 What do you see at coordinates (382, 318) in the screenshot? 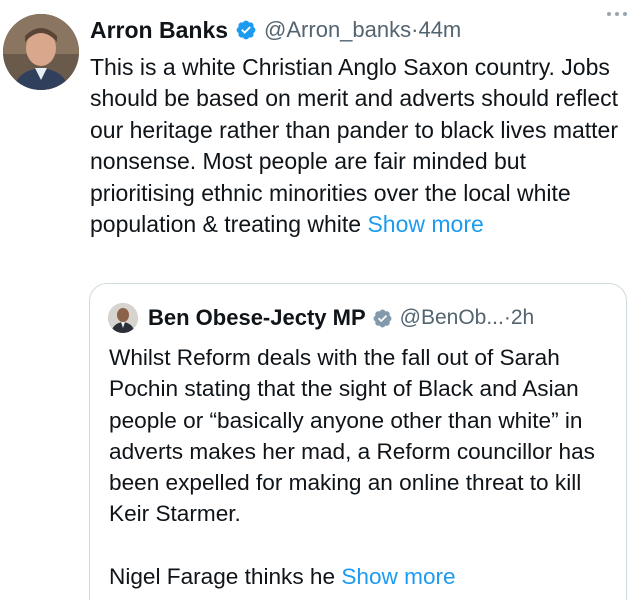
I see `quoted-verified-badge-icon` at bounding box center [382, 318].